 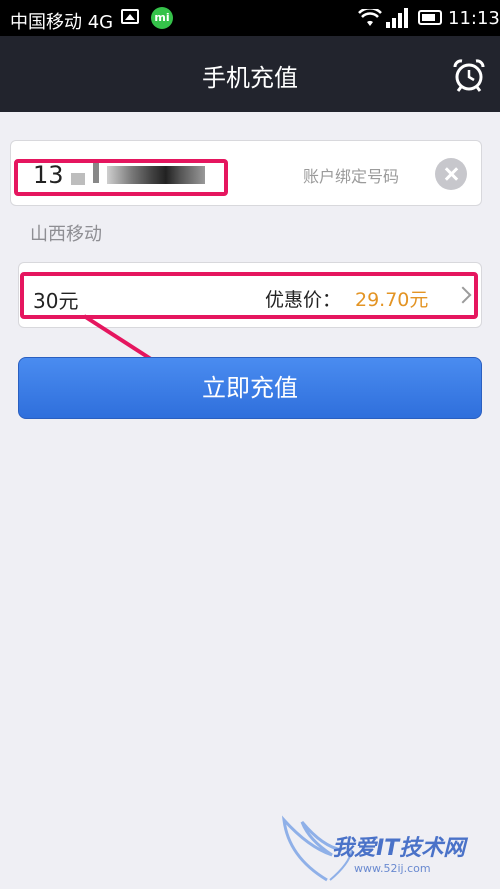 I want to click on carrier-label: 中国移动 4G, so click(x=62, y=22).